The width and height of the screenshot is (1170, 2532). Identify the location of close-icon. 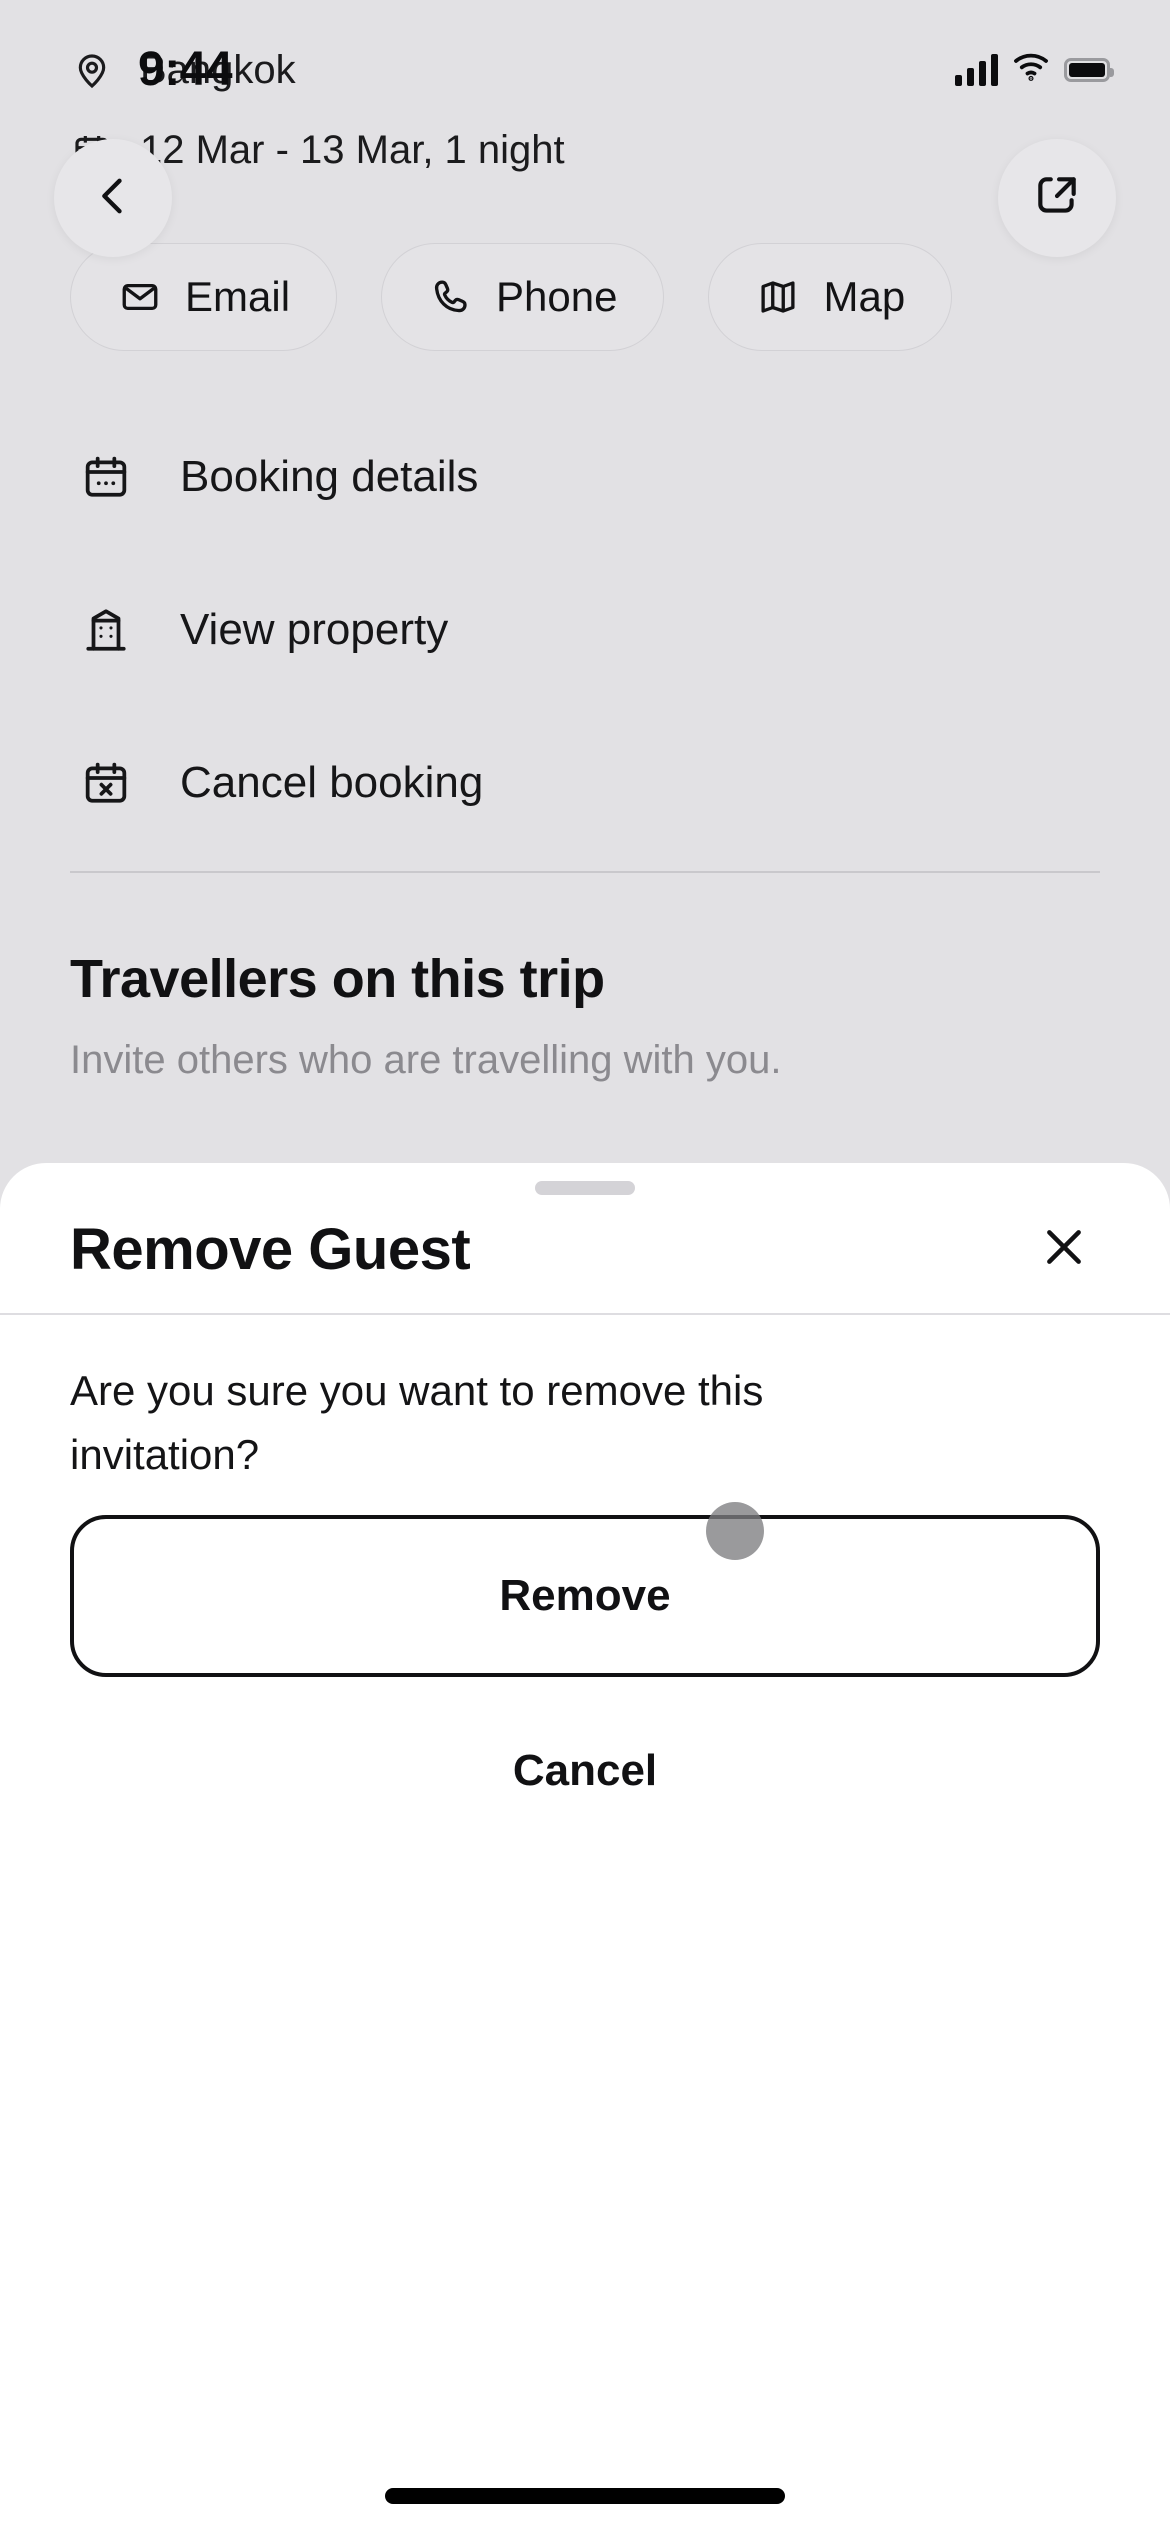
(1064, 1249).